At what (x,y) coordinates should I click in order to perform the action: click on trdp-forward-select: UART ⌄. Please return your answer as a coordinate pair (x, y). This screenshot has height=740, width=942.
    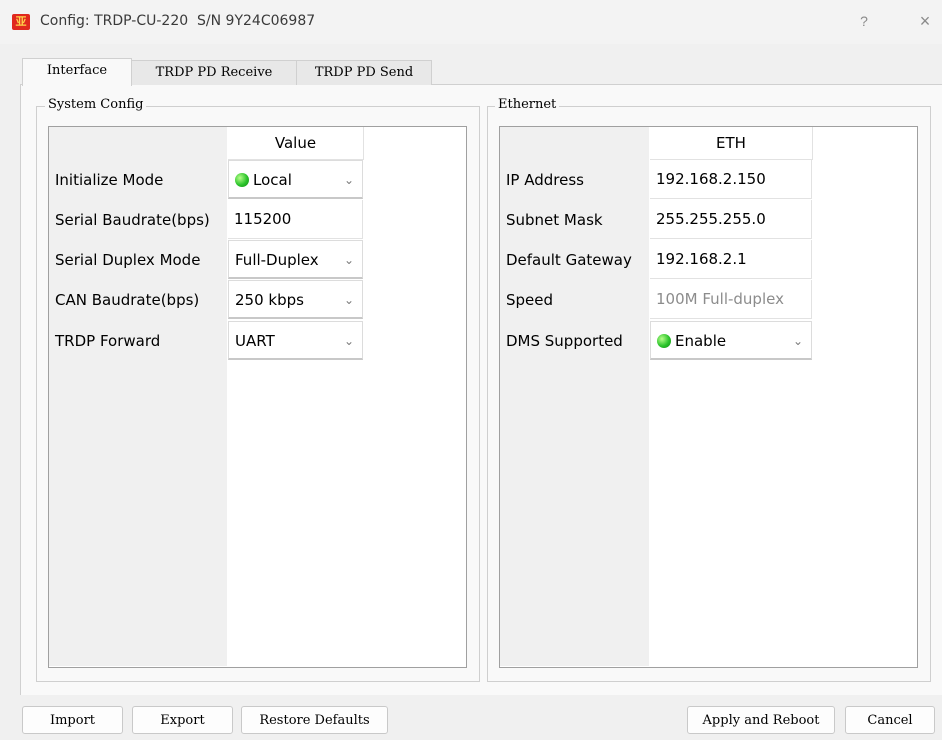
    Looking at the image, I should click on (295, 340).